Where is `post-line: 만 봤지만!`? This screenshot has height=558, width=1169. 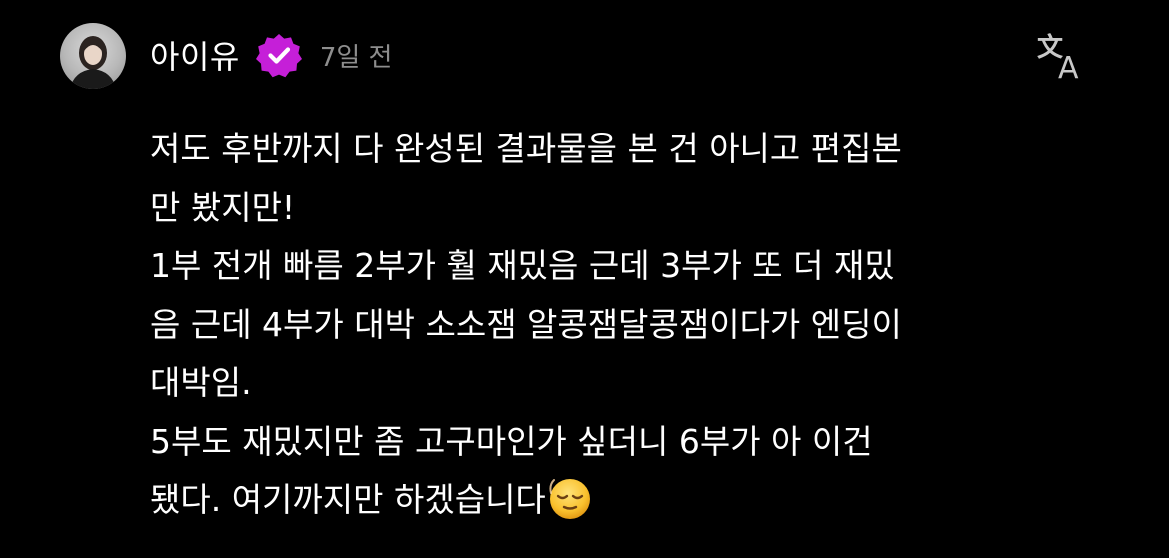
post-line: 만 봤지만! is located at coordinates (223, 207).